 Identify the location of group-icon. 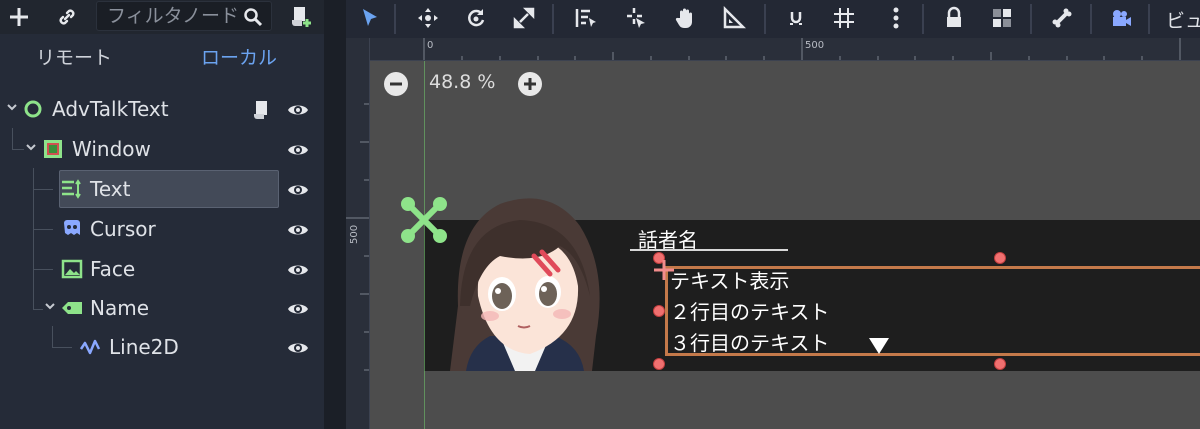
(1002, 18).